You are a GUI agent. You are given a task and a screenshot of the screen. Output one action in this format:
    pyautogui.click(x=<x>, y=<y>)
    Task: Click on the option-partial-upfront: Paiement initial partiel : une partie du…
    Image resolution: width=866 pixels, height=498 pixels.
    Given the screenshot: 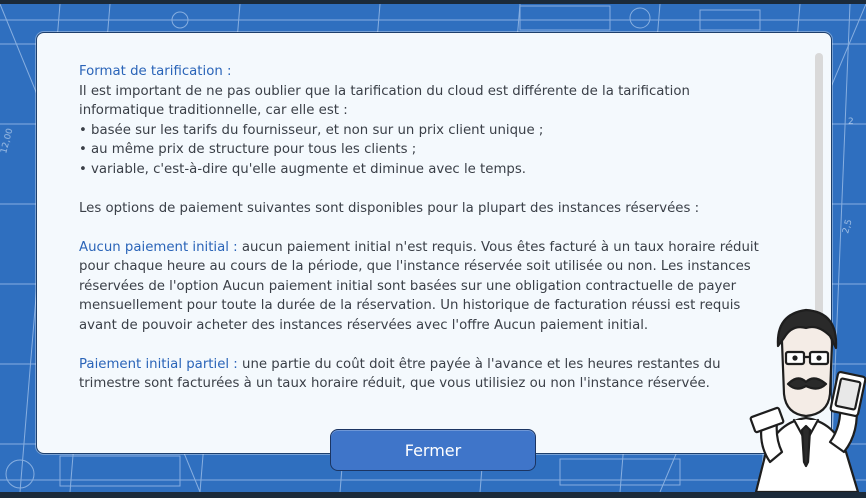 What is the action you would take?
    pyautogui.click(x=419, y=374)
    